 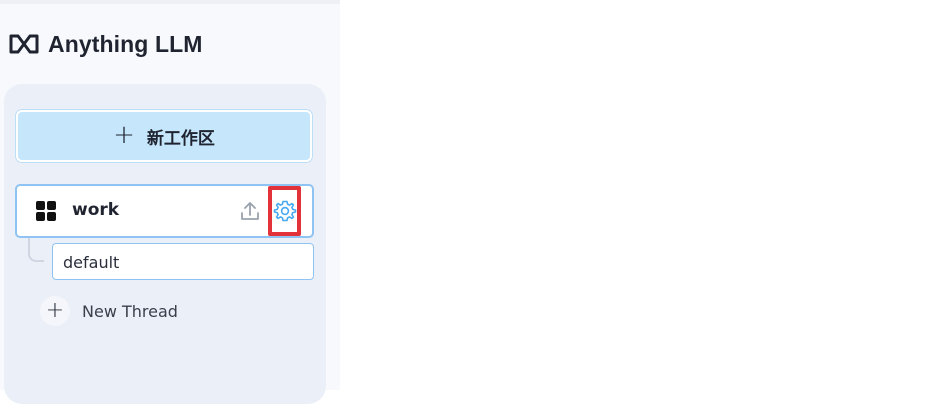 I want to click on app-name: Anything LLM, so click(x=125, y=43).